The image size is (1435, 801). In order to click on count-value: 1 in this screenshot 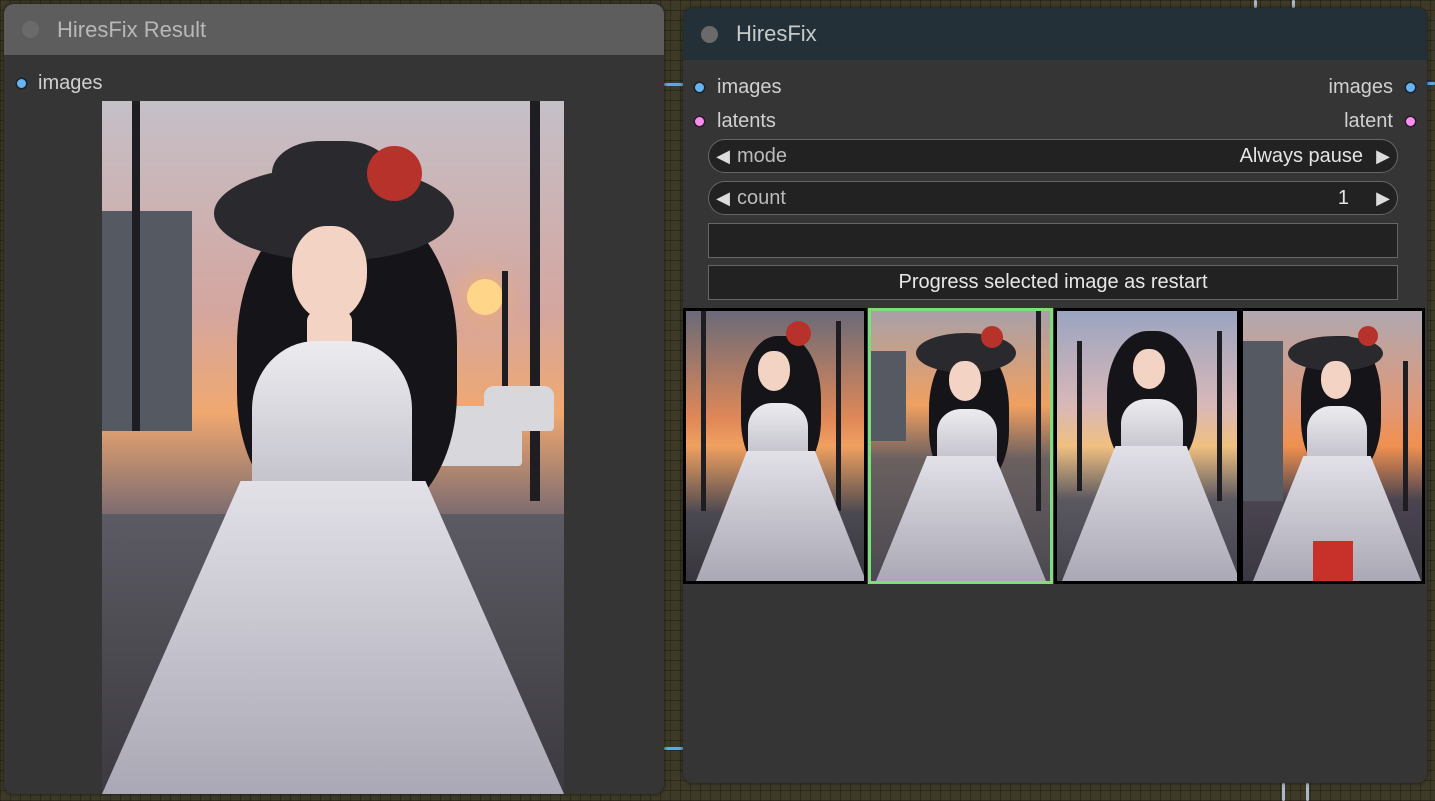, I will do `click(1343, 197)`.